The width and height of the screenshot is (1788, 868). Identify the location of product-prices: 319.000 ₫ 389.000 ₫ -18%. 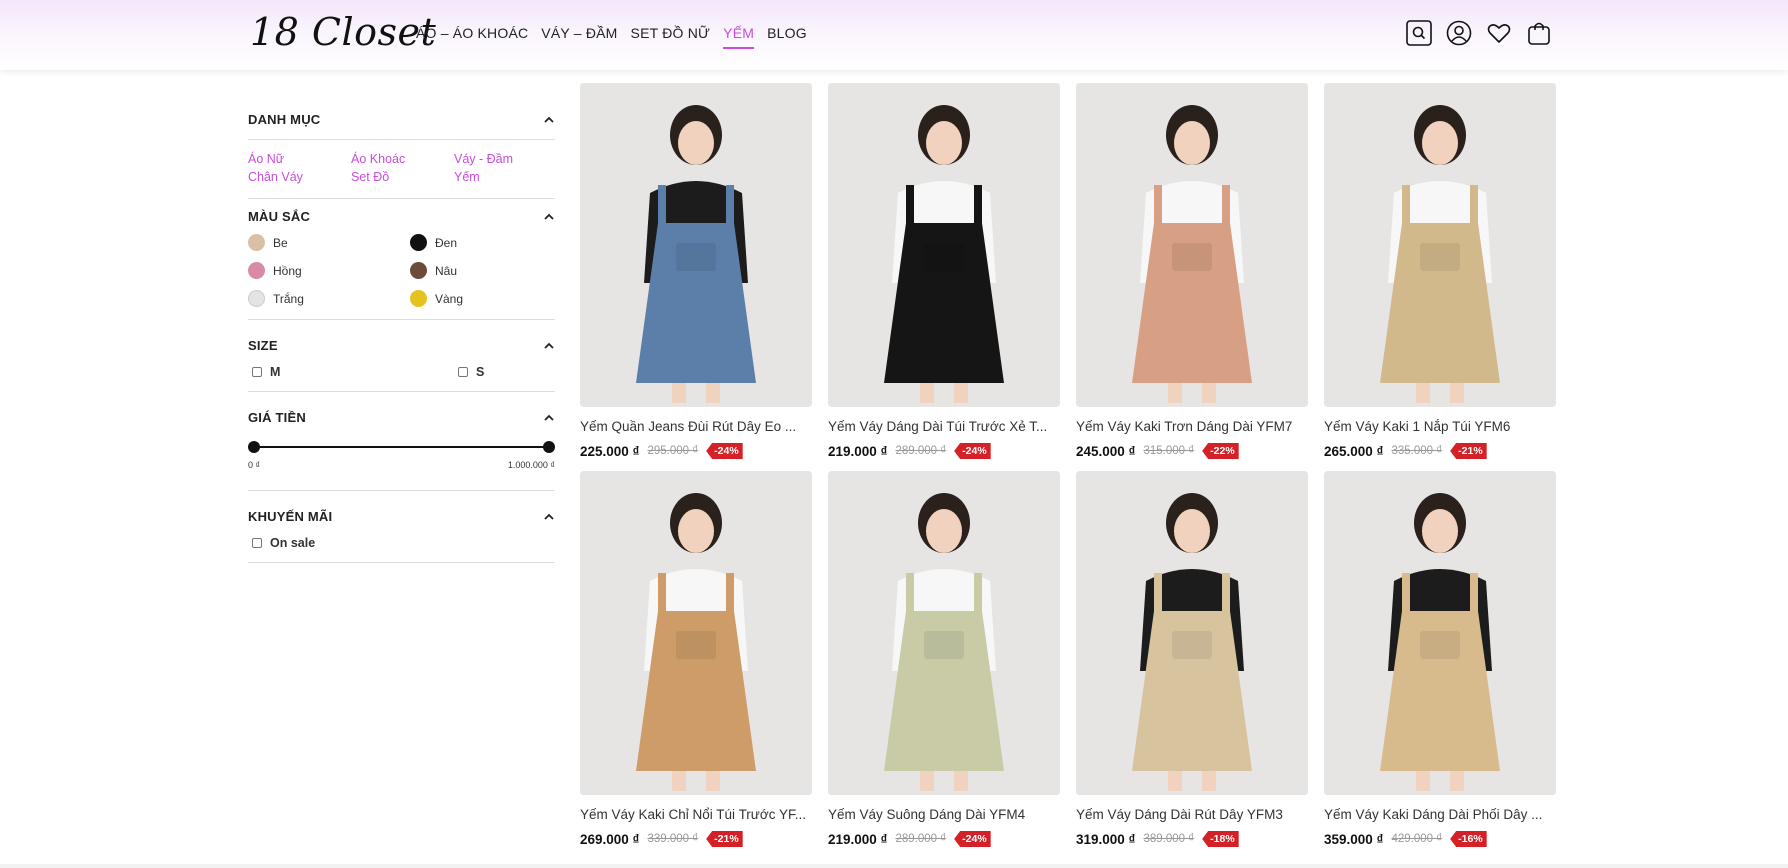
(1192, 839).